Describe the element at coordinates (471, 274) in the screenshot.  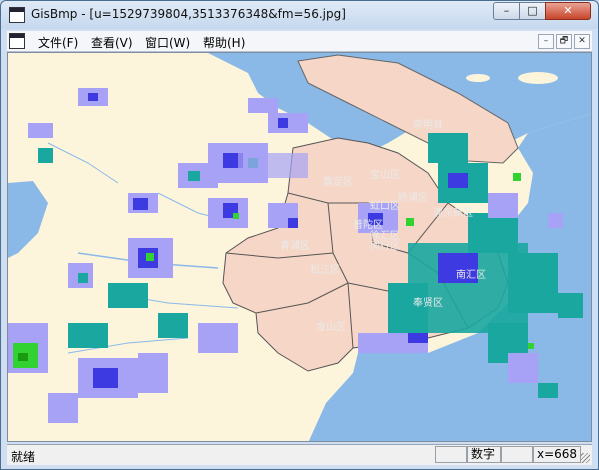
I see `label-nanhui: 南汇区` at that location.